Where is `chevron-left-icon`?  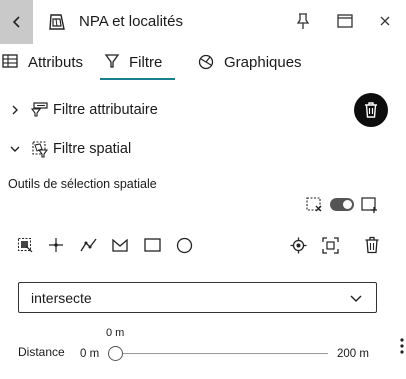
chevron-left-icon is located at coordinates (16, 22).